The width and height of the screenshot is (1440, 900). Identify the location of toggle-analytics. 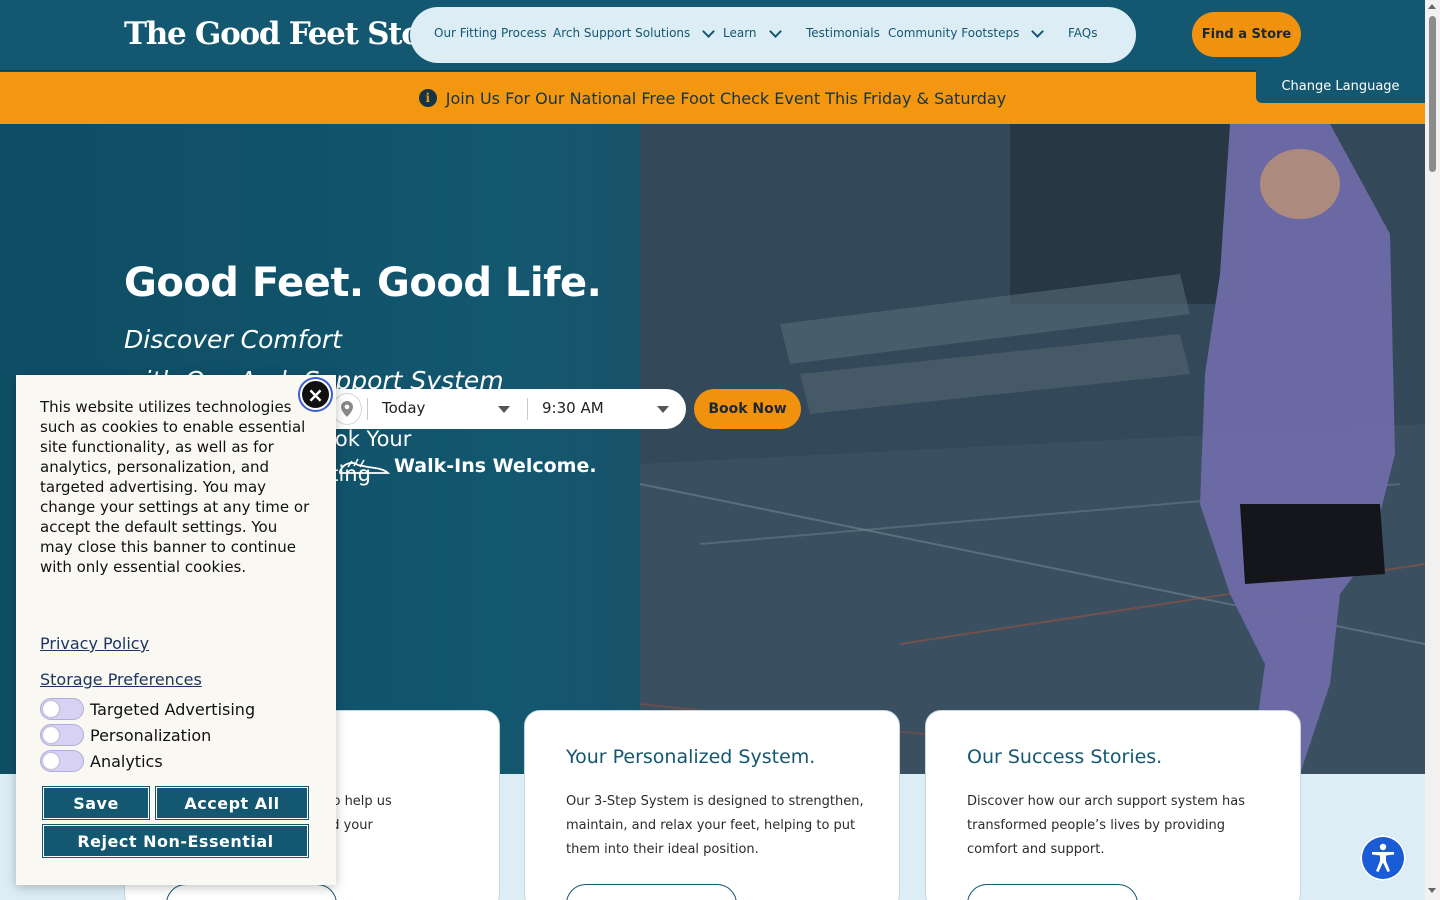
(62, 761).